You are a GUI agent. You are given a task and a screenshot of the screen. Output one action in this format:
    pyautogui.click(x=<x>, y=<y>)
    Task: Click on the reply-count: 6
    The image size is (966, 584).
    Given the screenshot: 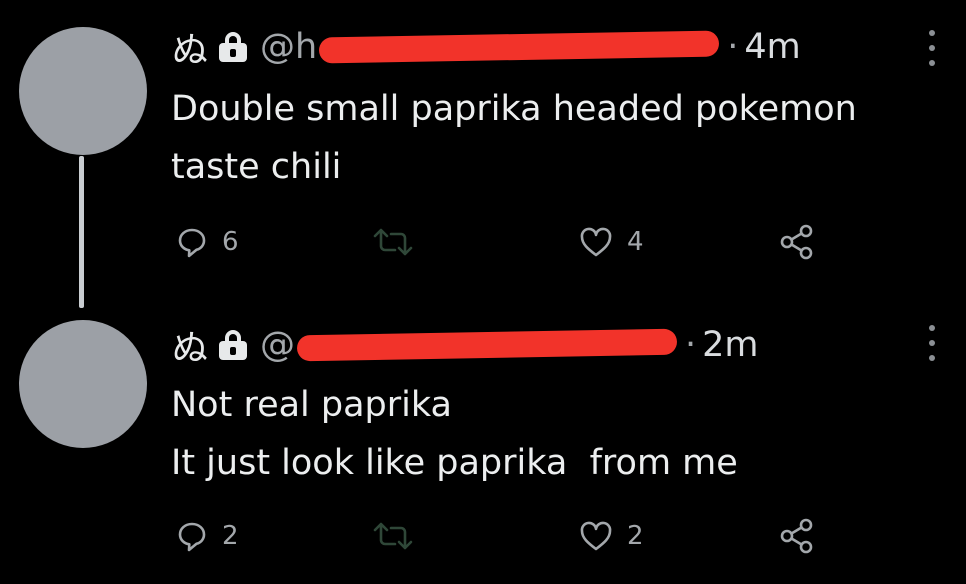 What is the action you would take?
    pyautogui.click(x=230, y=242)
    